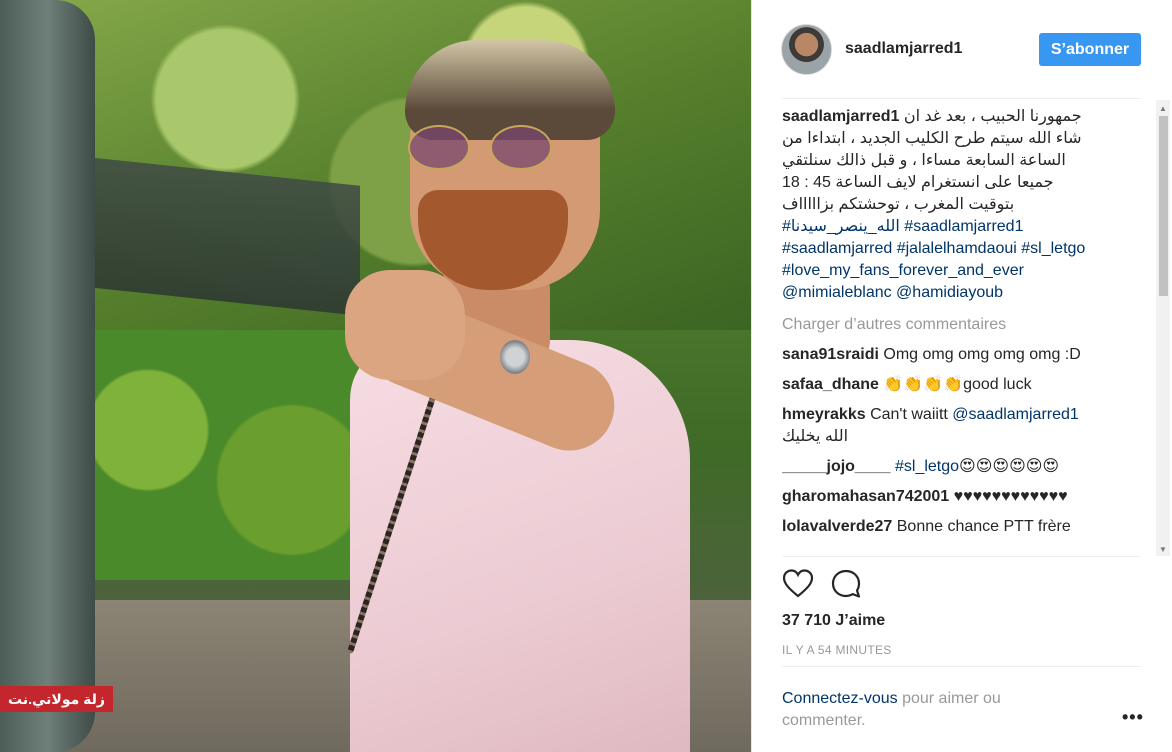  What do you see at coordinates (918, 182) in the screenshot?
I see `caption-line: جميعا على انستغرام لايف الساعة 45 : 18` at bounding box center [918, 182].